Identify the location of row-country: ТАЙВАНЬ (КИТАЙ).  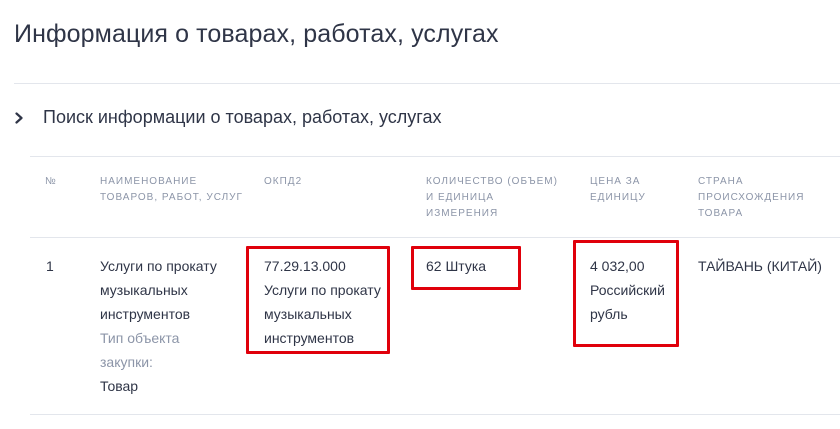
(760, 266).